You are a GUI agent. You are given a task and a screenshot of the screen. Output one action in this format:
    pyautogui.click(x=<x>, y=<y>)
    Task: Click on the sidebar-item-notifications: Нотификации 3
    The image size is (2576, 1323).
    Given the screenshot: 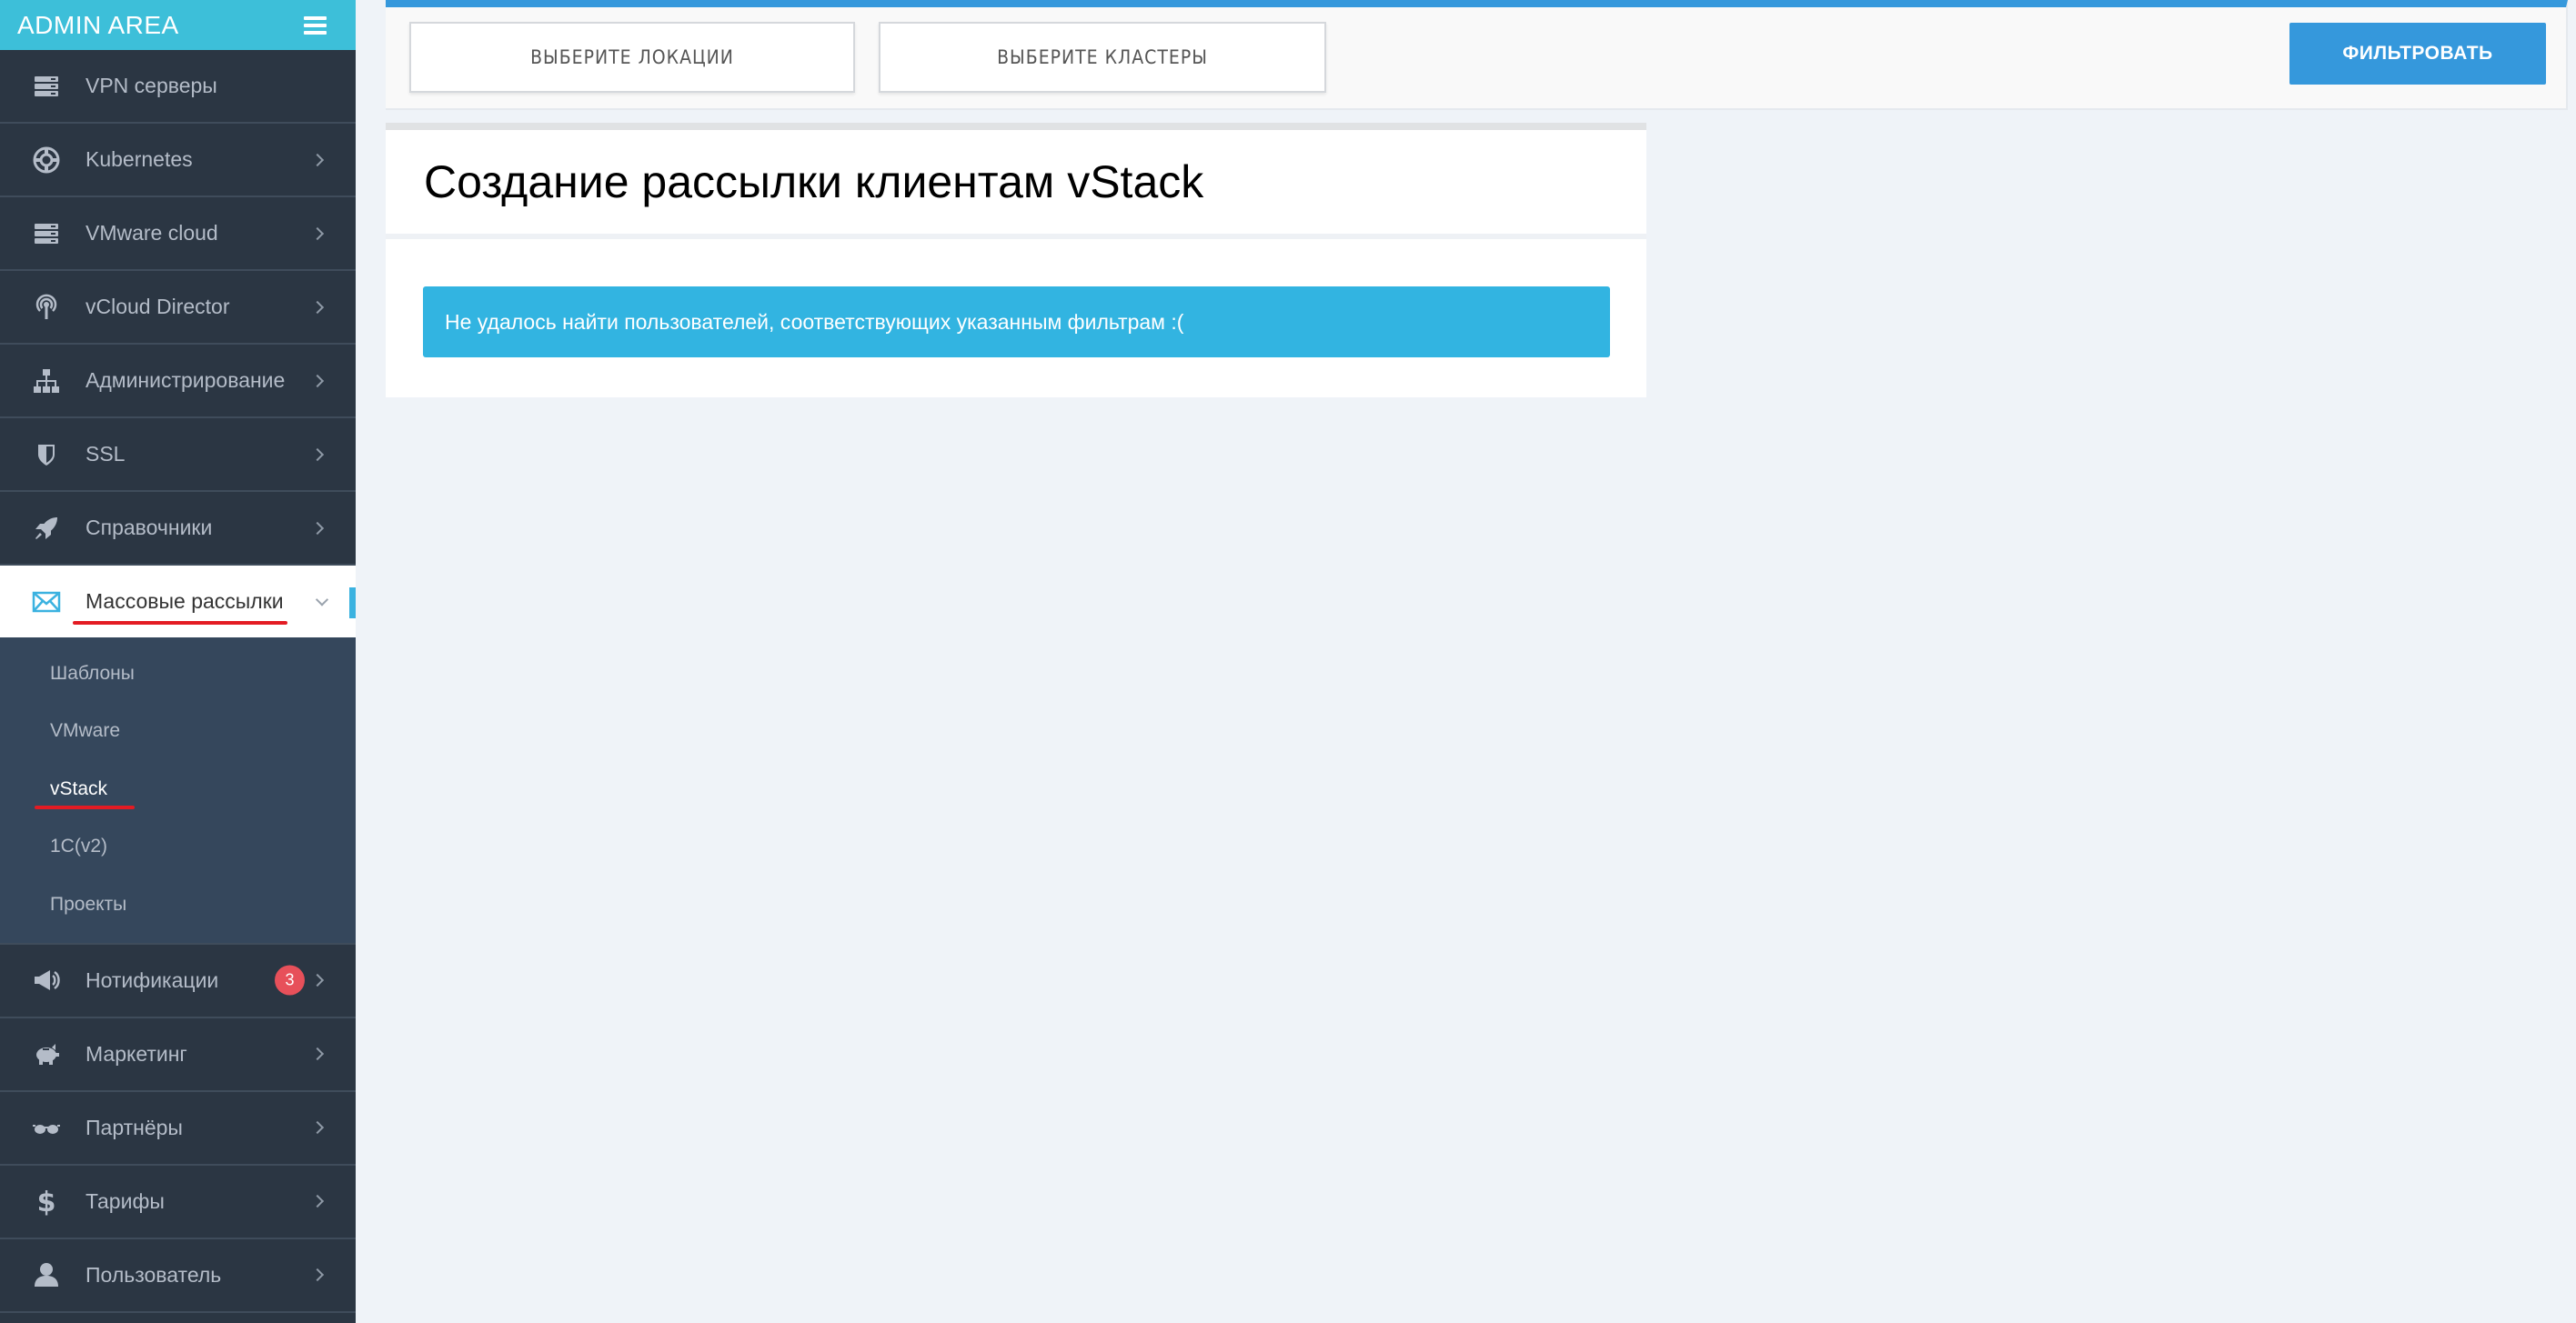 What is the action you would take?
    pyautogui.click(x=178, y=981)
    